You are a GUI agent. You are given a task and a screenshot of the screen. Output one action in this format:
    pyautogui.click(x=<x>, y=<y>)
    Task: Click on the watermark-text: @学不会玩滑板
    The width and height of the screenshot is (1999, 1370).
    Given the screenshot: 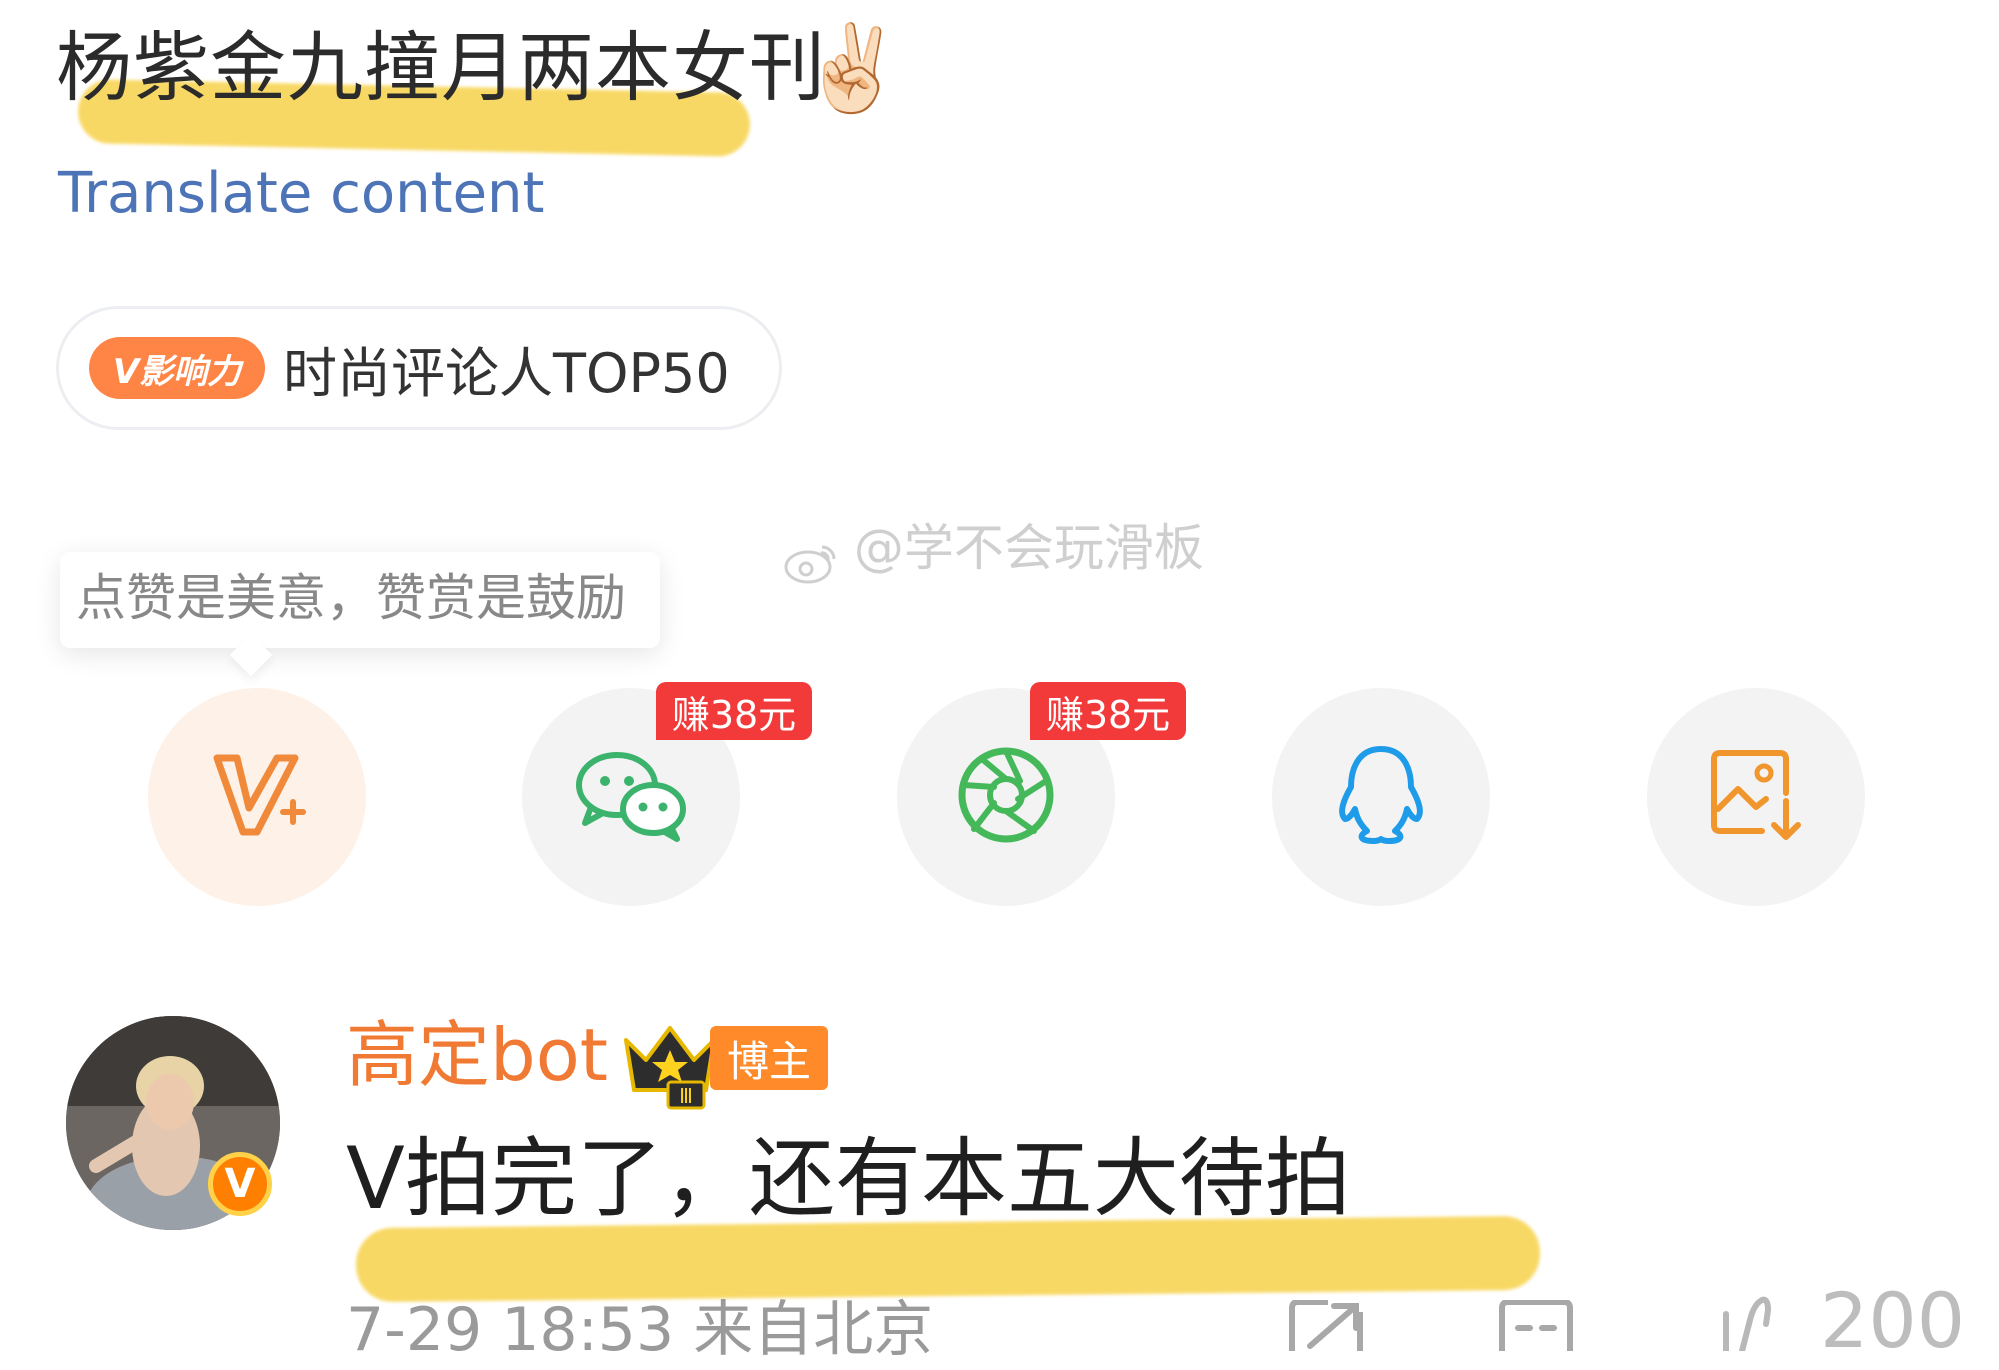 What is the action you would take?
    pyautogui.click(x=1028, y=548)
    